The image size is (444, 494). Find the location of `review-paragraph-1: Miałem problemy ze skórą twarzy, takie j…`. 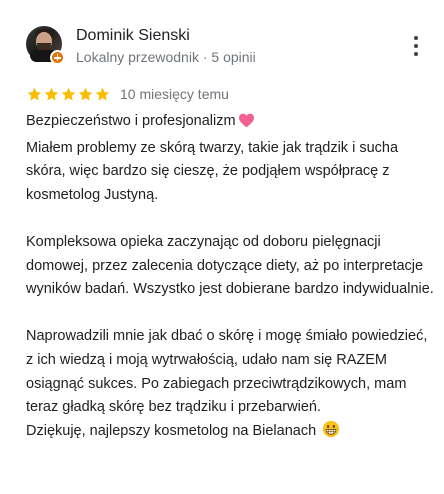

review-paragraph-1: Miałem problemy ze skórą twarzy, takie j… is located at coordinates (212, 171).